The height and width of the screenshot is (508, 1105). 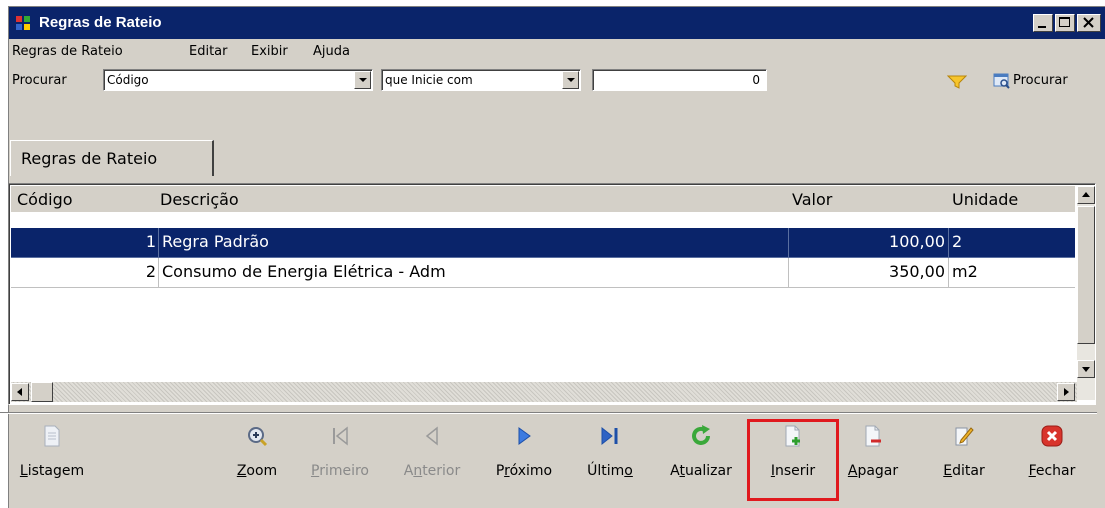 I want to click on apagar-button: Apagar, so click(x=873, y=452).